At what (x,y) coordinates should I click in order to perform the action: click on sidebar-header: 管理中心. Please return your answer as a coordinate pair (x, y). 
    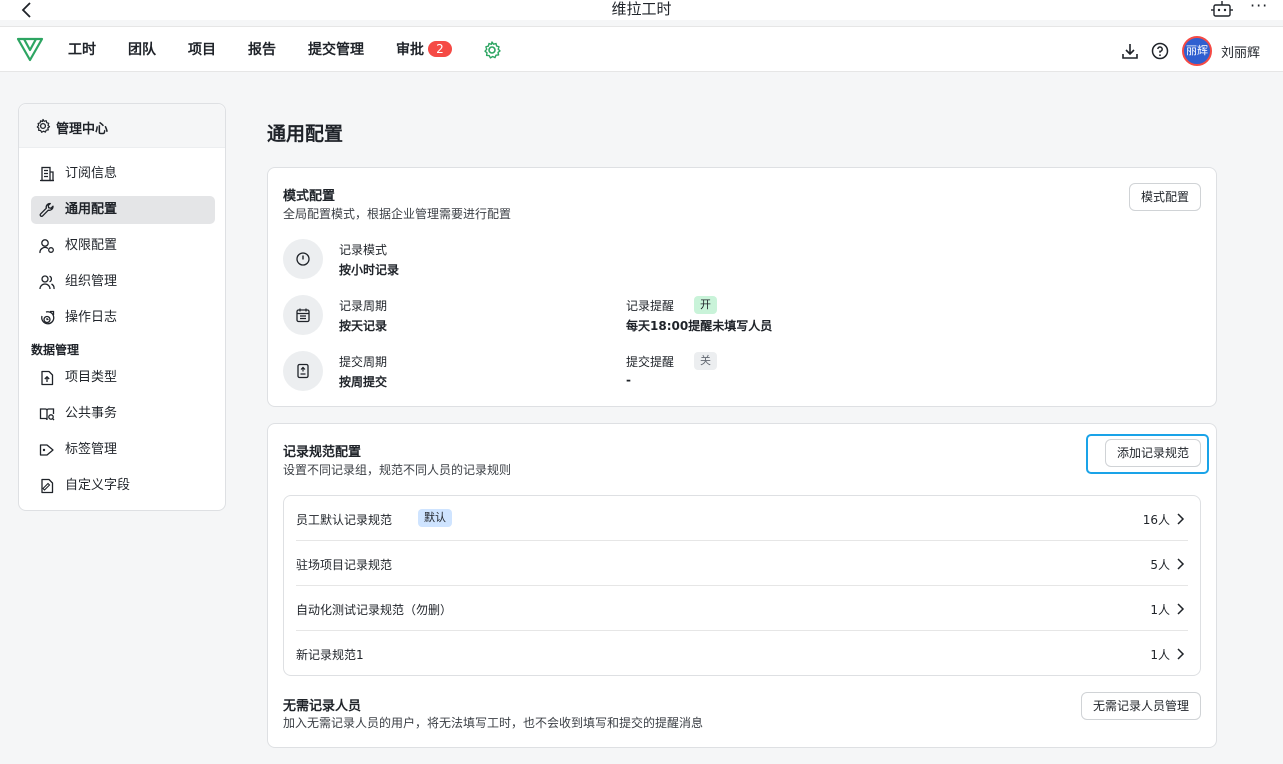
    Looking at the image, I should click on (122, 126).